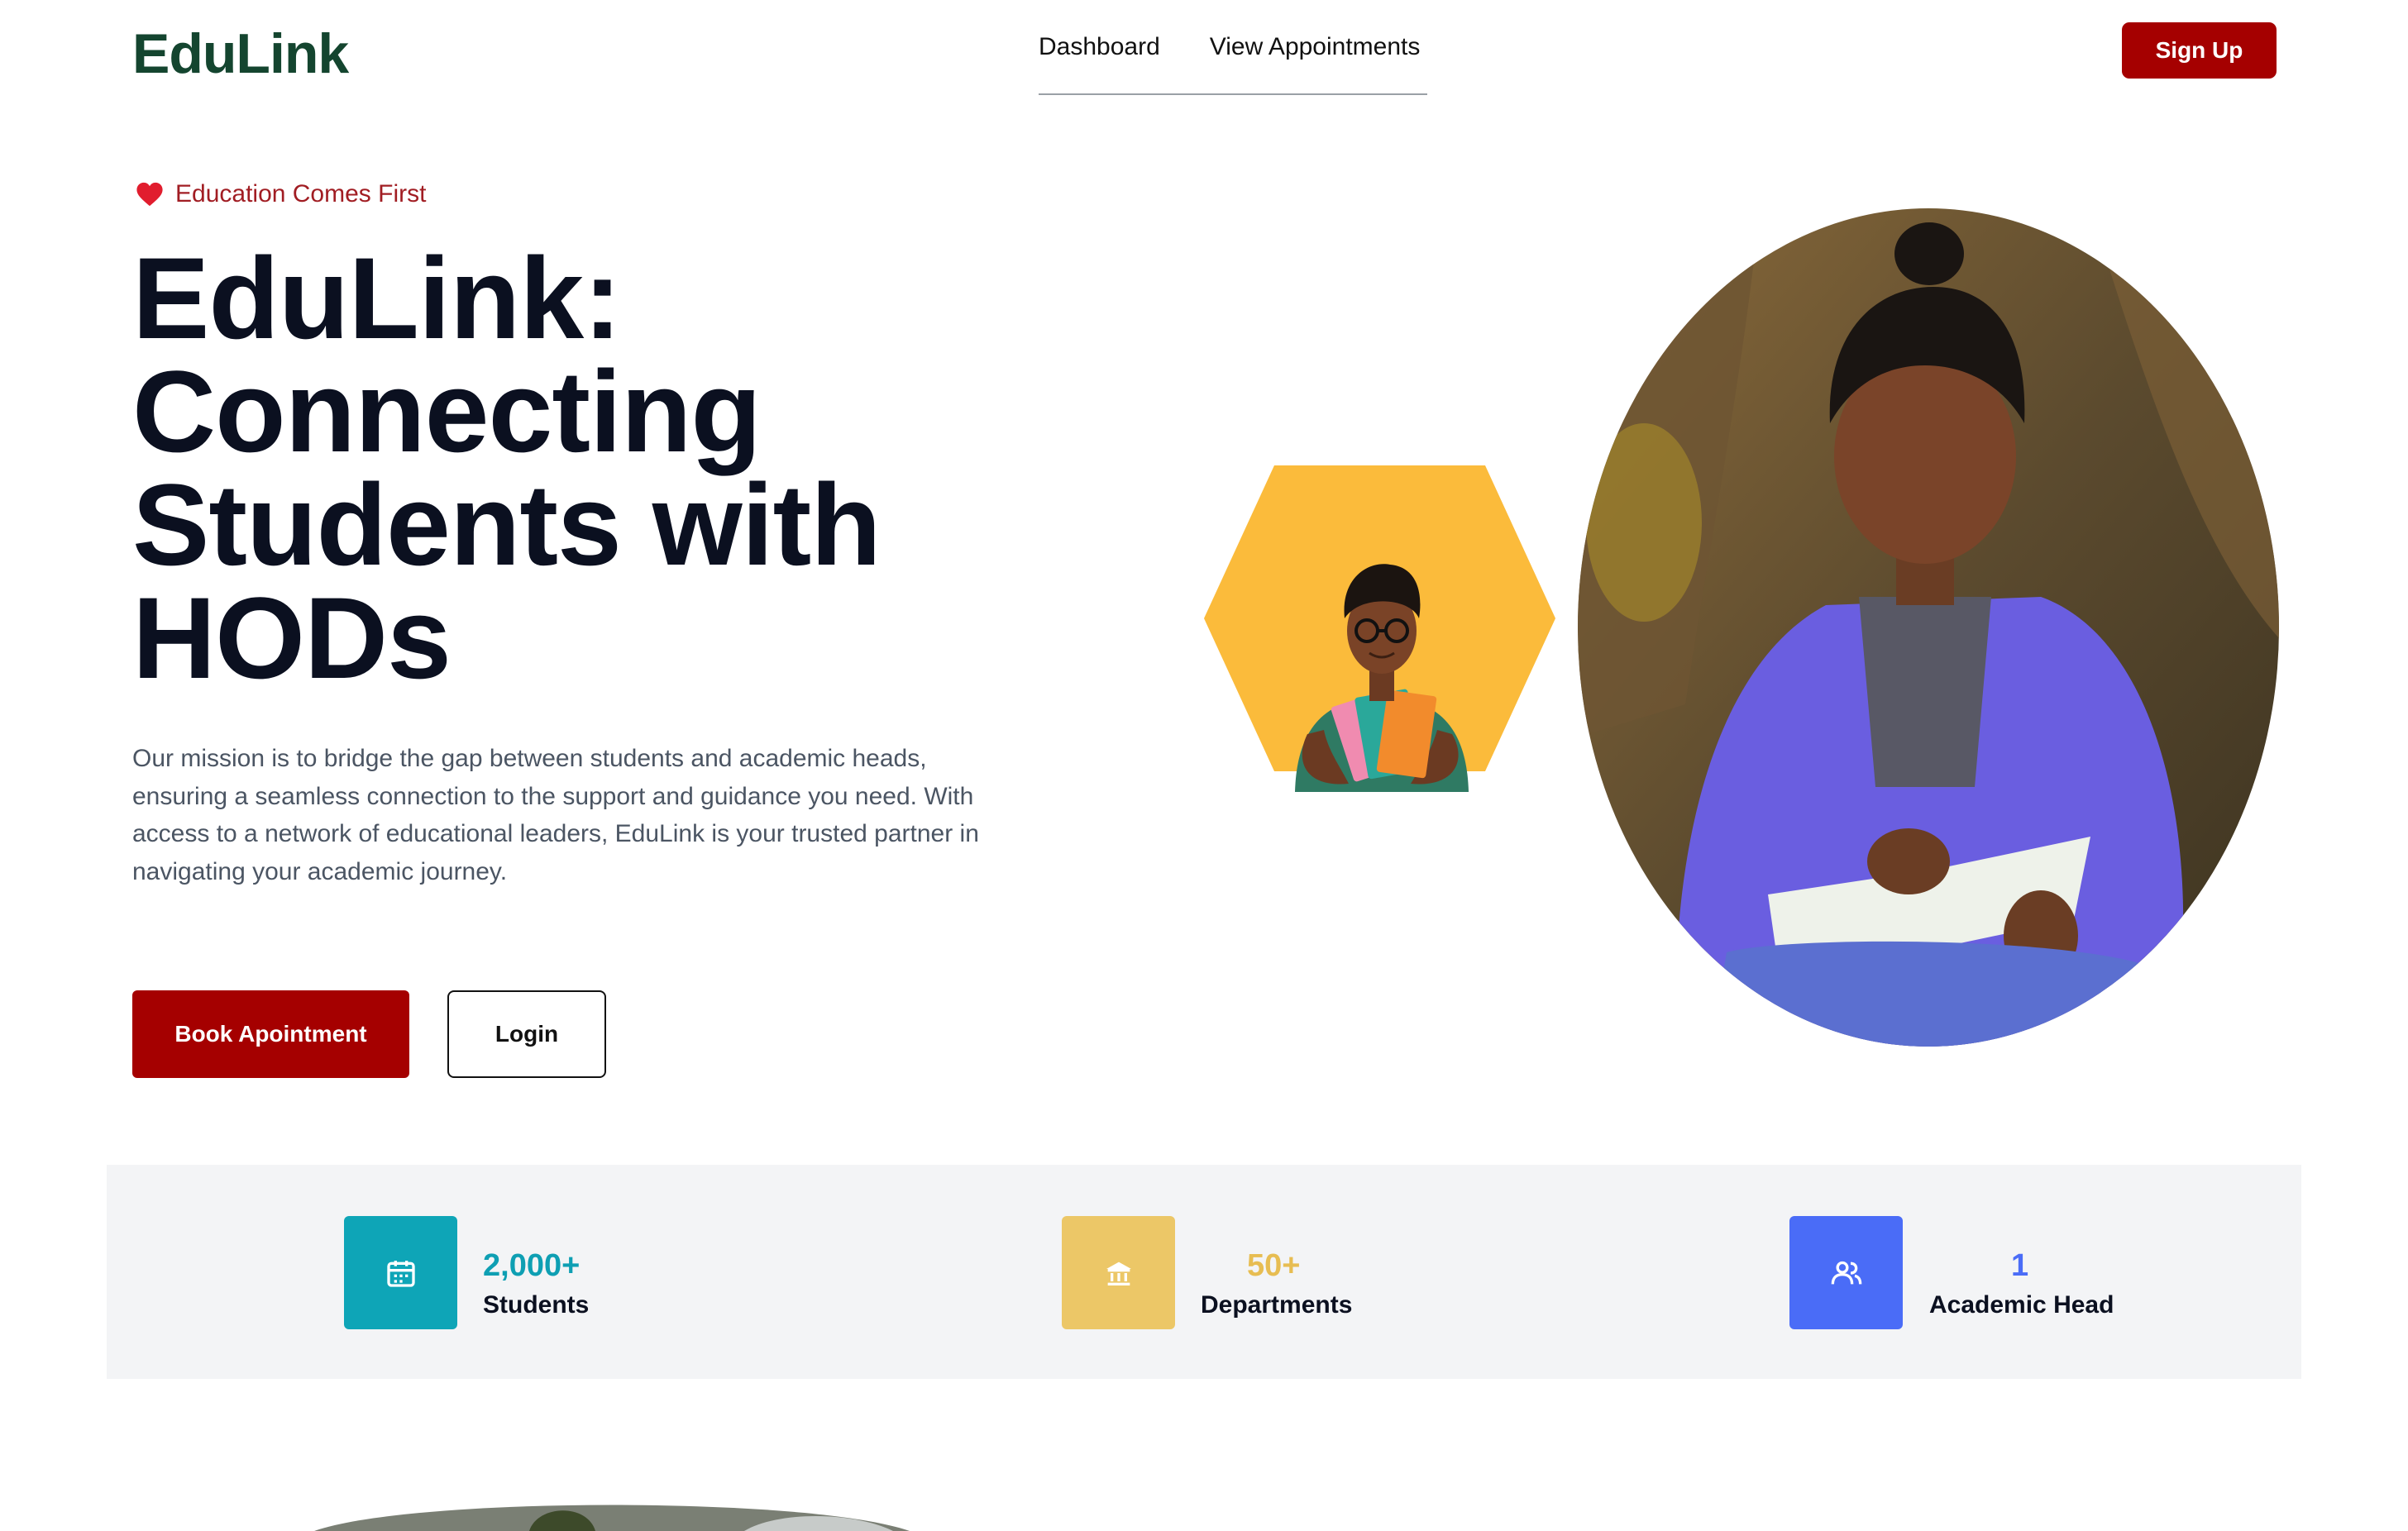 The height and width of the screenshot is (1531, 2408). Describe the element at coordinates (1379, 629) in the screenshot. I see `student-hexagon-image` at that location.